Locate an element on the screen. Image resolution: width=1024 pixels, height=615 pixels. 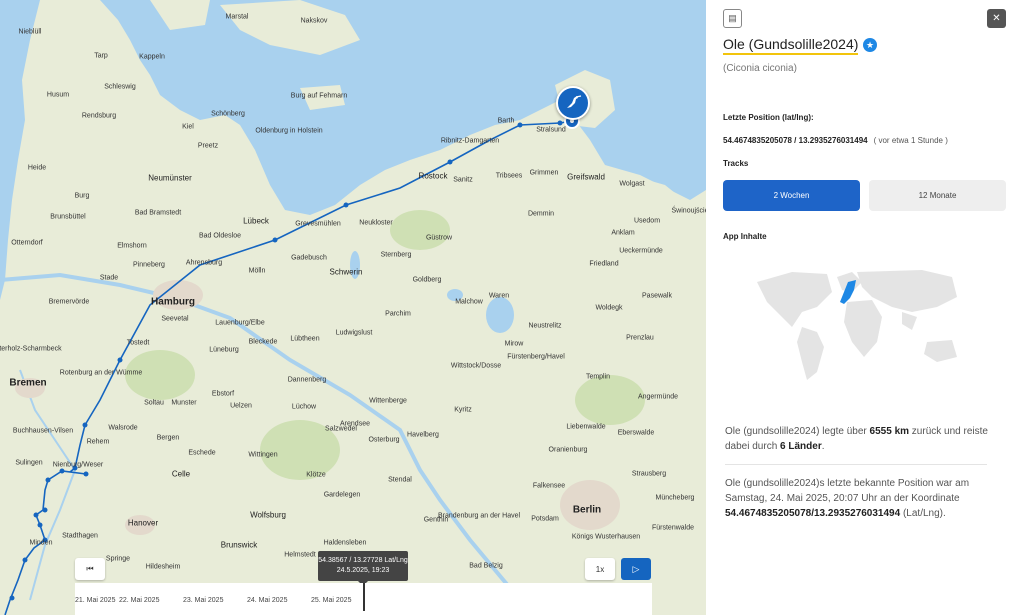
city-label: Bergen is located at coordinates (168, 438).